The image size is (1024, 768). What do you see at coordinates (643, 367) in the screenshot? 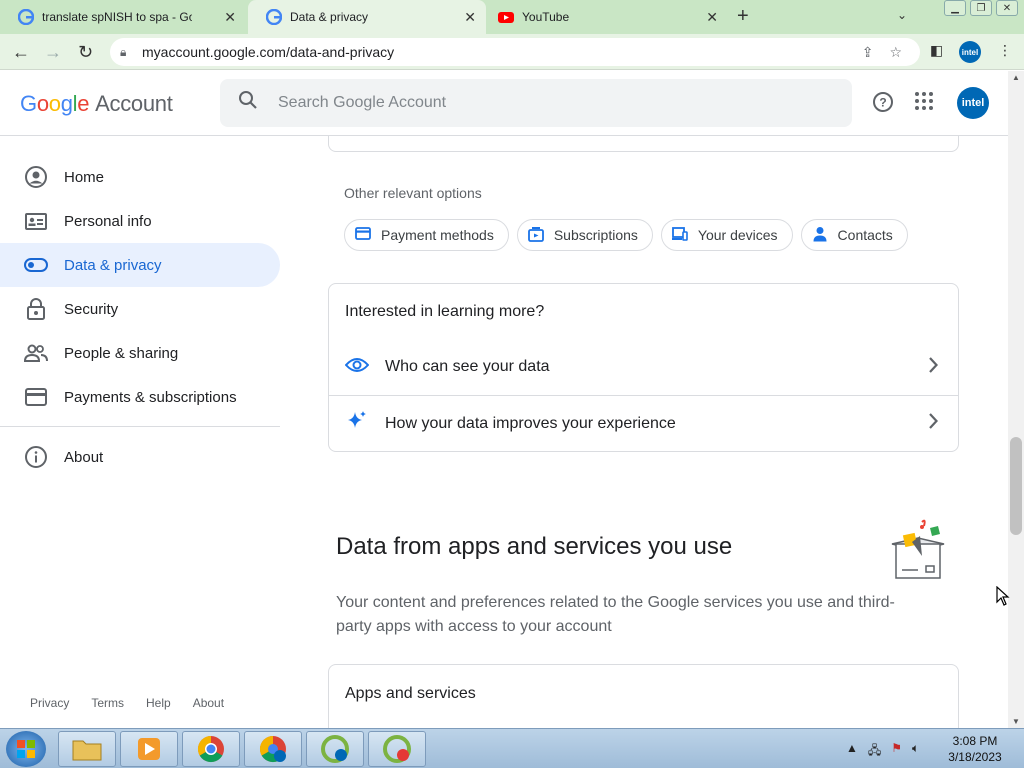
I see `row-who-can-see-data: Who can see your data` at bounding box center [643, 367].